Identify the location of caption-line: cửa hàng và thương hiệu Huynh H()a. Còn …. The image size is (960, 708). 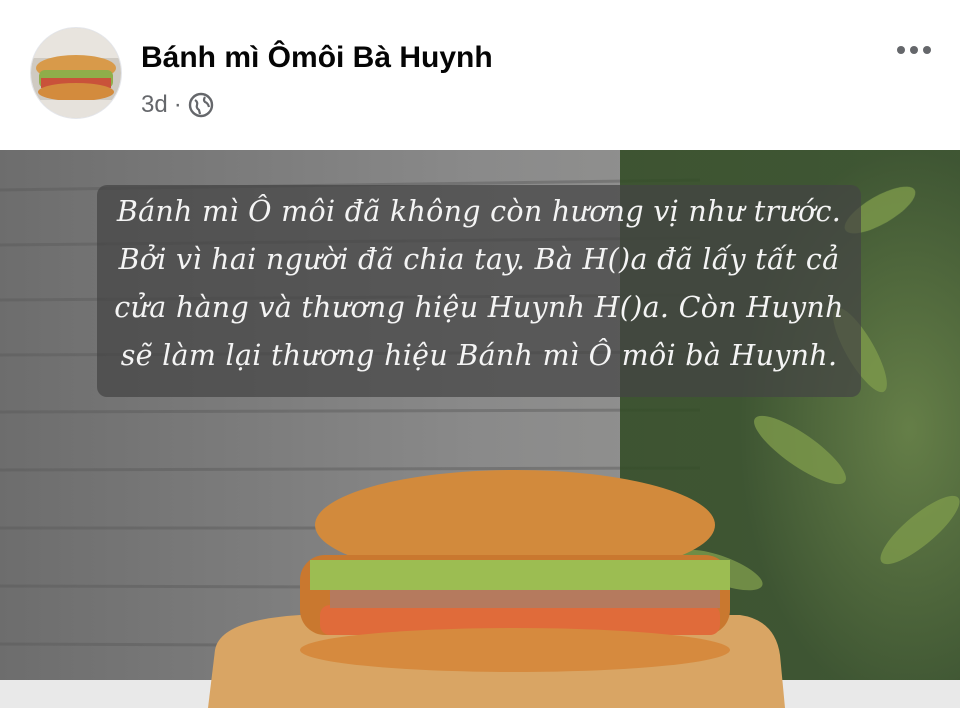
(479, 307).